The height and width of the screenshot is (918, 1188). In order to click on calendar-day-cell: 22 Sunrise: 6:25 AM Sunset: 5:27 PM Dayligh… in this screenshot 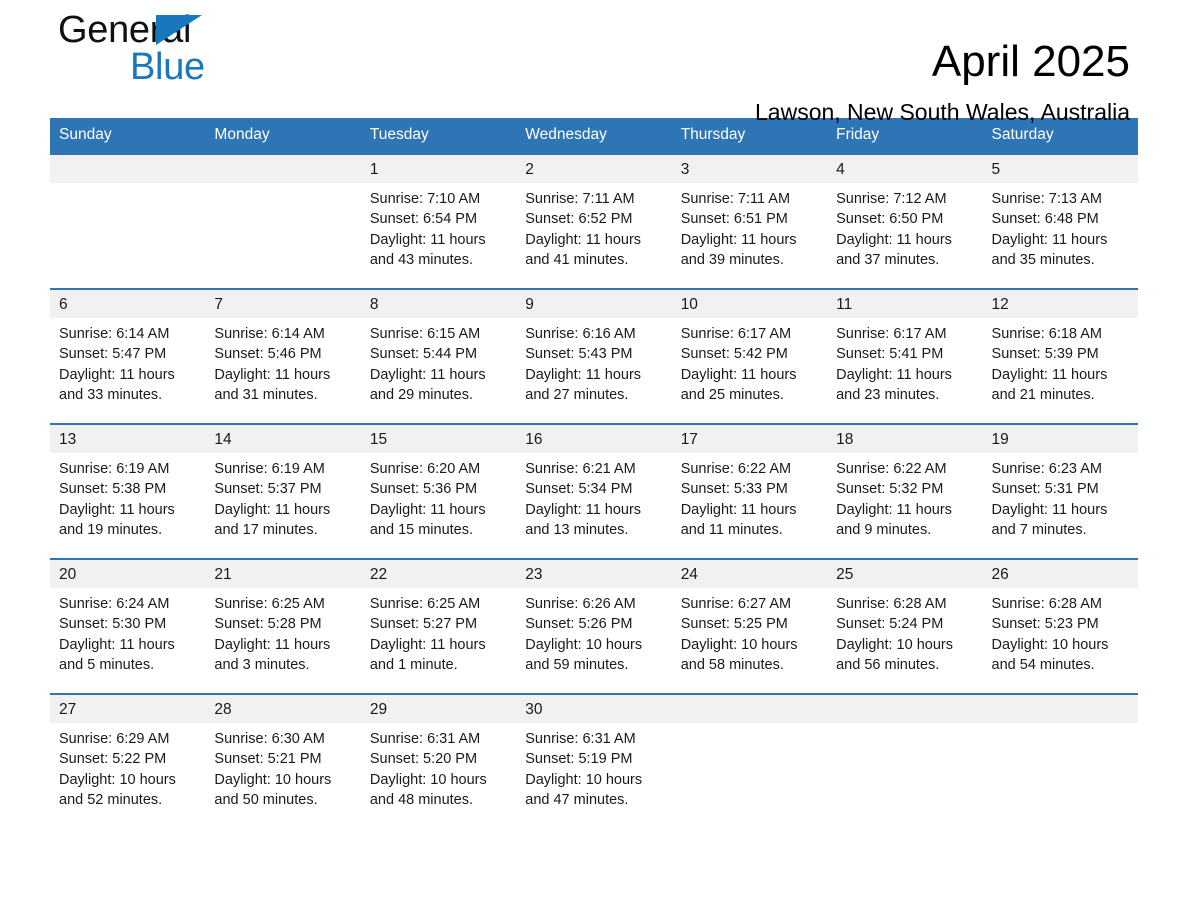, I will do `click(438, 626)`.